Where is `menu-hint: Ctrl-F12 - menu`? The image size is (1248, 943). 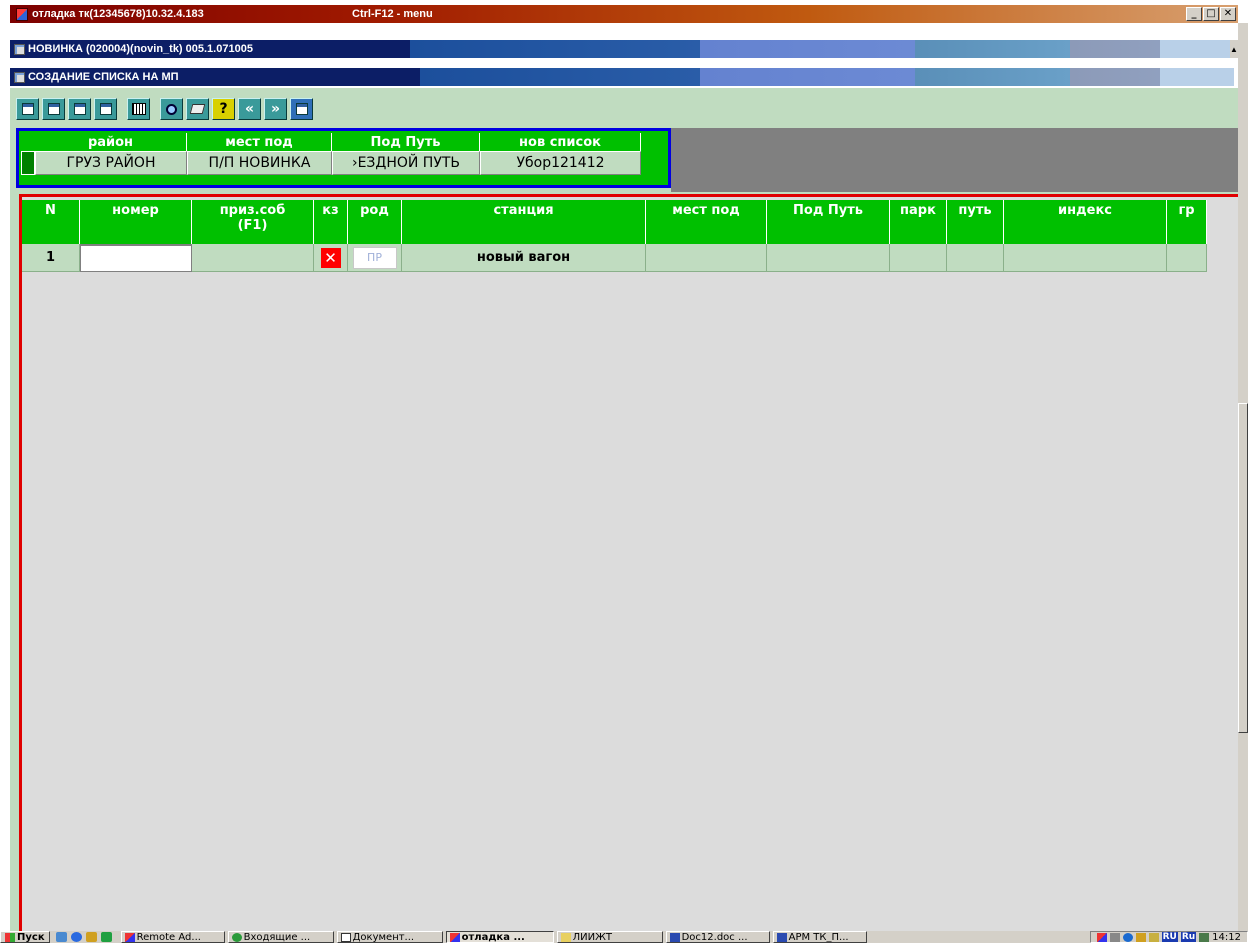 menu-hint: Ctrl-F12 - menu is located at coordinates (392, 14).